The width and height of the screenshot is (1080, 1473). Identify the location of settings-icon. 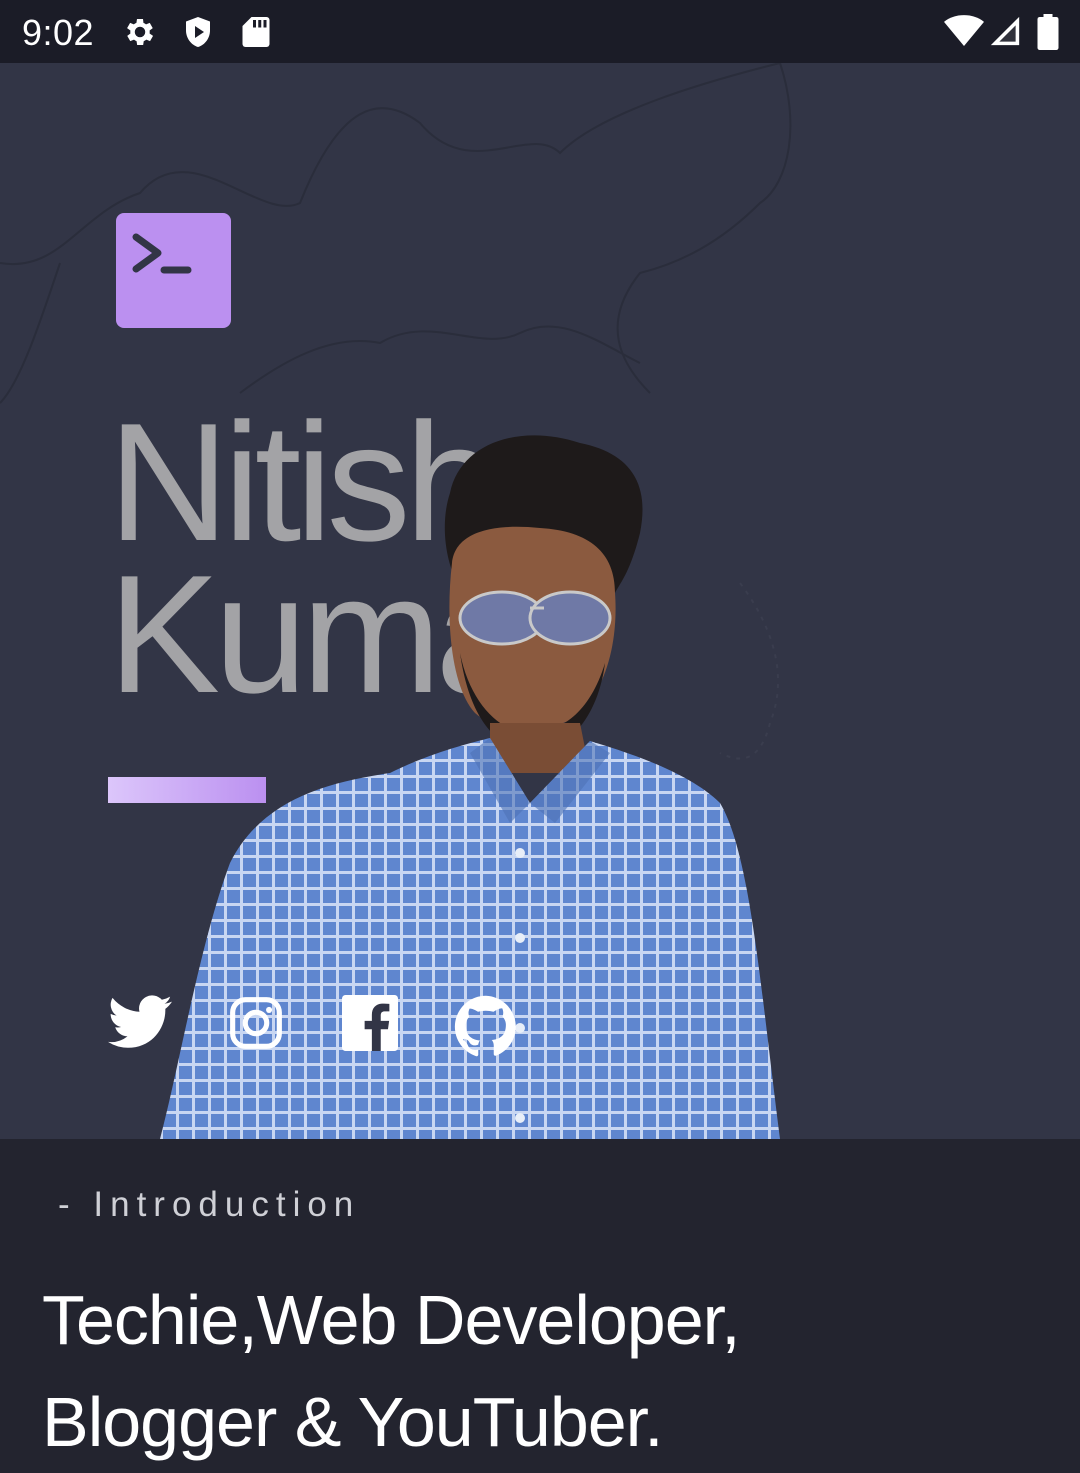
(140, 32).